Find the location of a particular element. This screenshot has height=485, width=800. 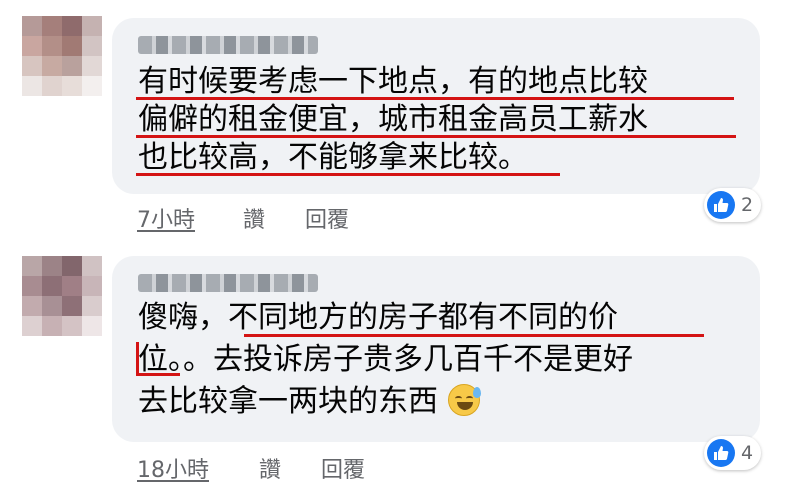

timestamp-link: 18小時 is located at coordinates (173, 468).